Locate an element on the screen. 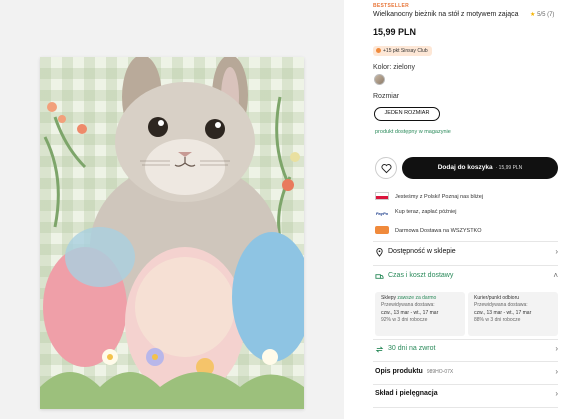 The width and height of the screenshot is (584, 419). perk-delivery: Darmowa Dostawa na WSZYSTKO is located at coordinates (428, 230).